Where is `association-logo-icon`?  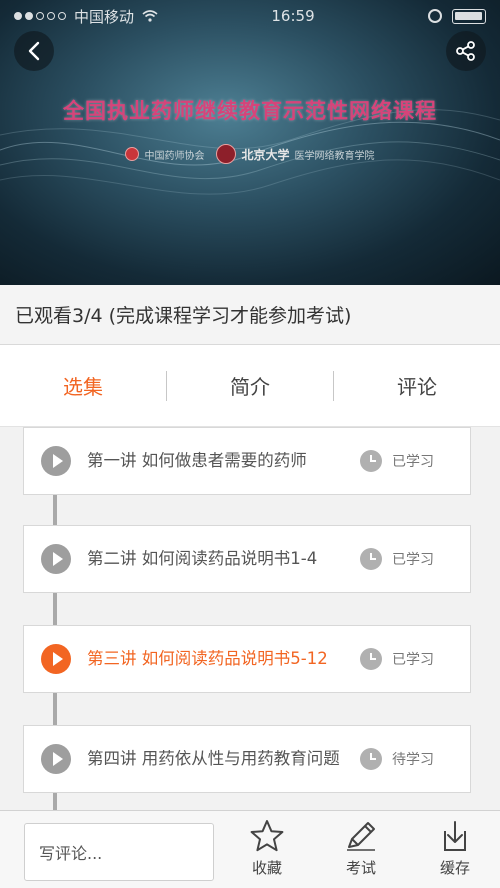
association-logo-icon is located at coordinates (132, 154).